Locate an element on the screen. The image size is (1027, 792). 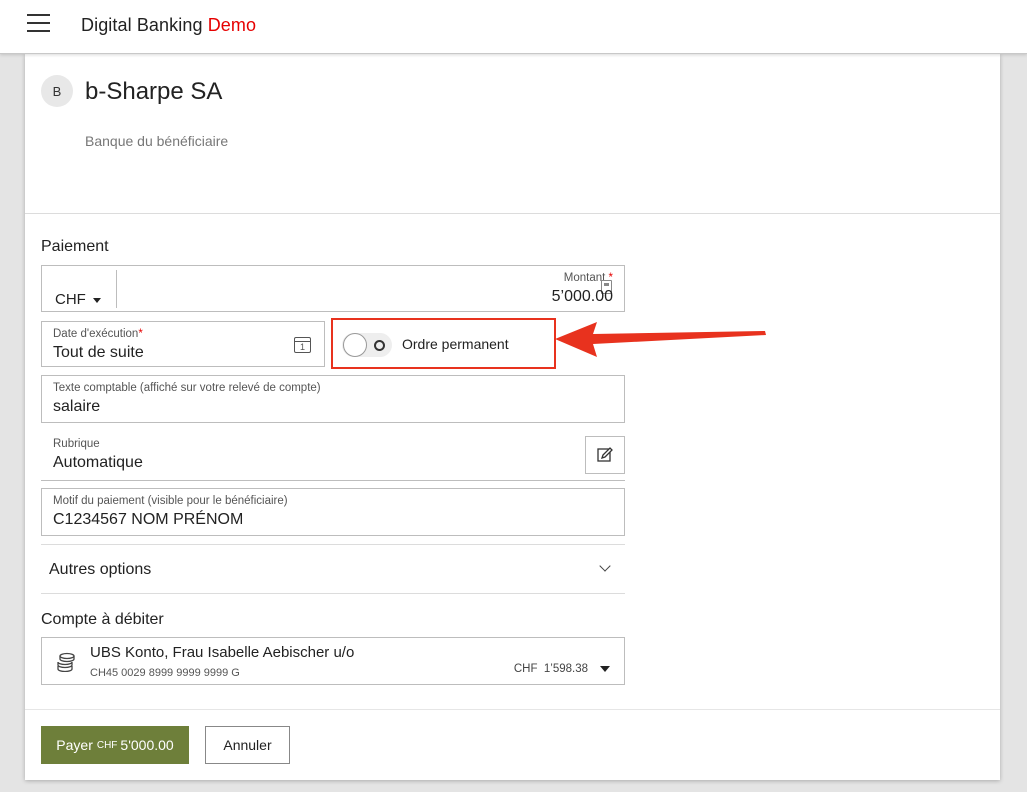
cancel-button: Annuler is located at coordinates (247, 745).